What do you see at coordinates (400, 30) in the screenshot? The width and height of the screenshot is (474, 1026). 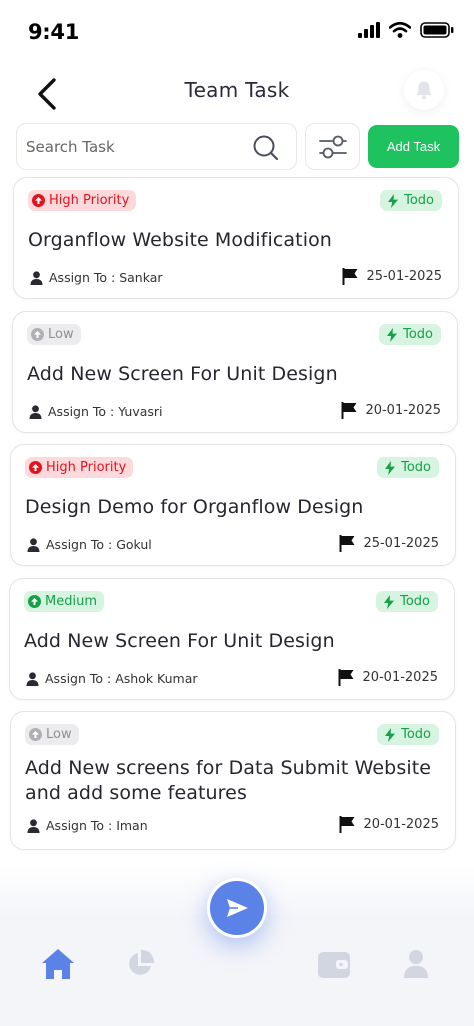 I see `wifi-icon` at bounding box center [400, 30].